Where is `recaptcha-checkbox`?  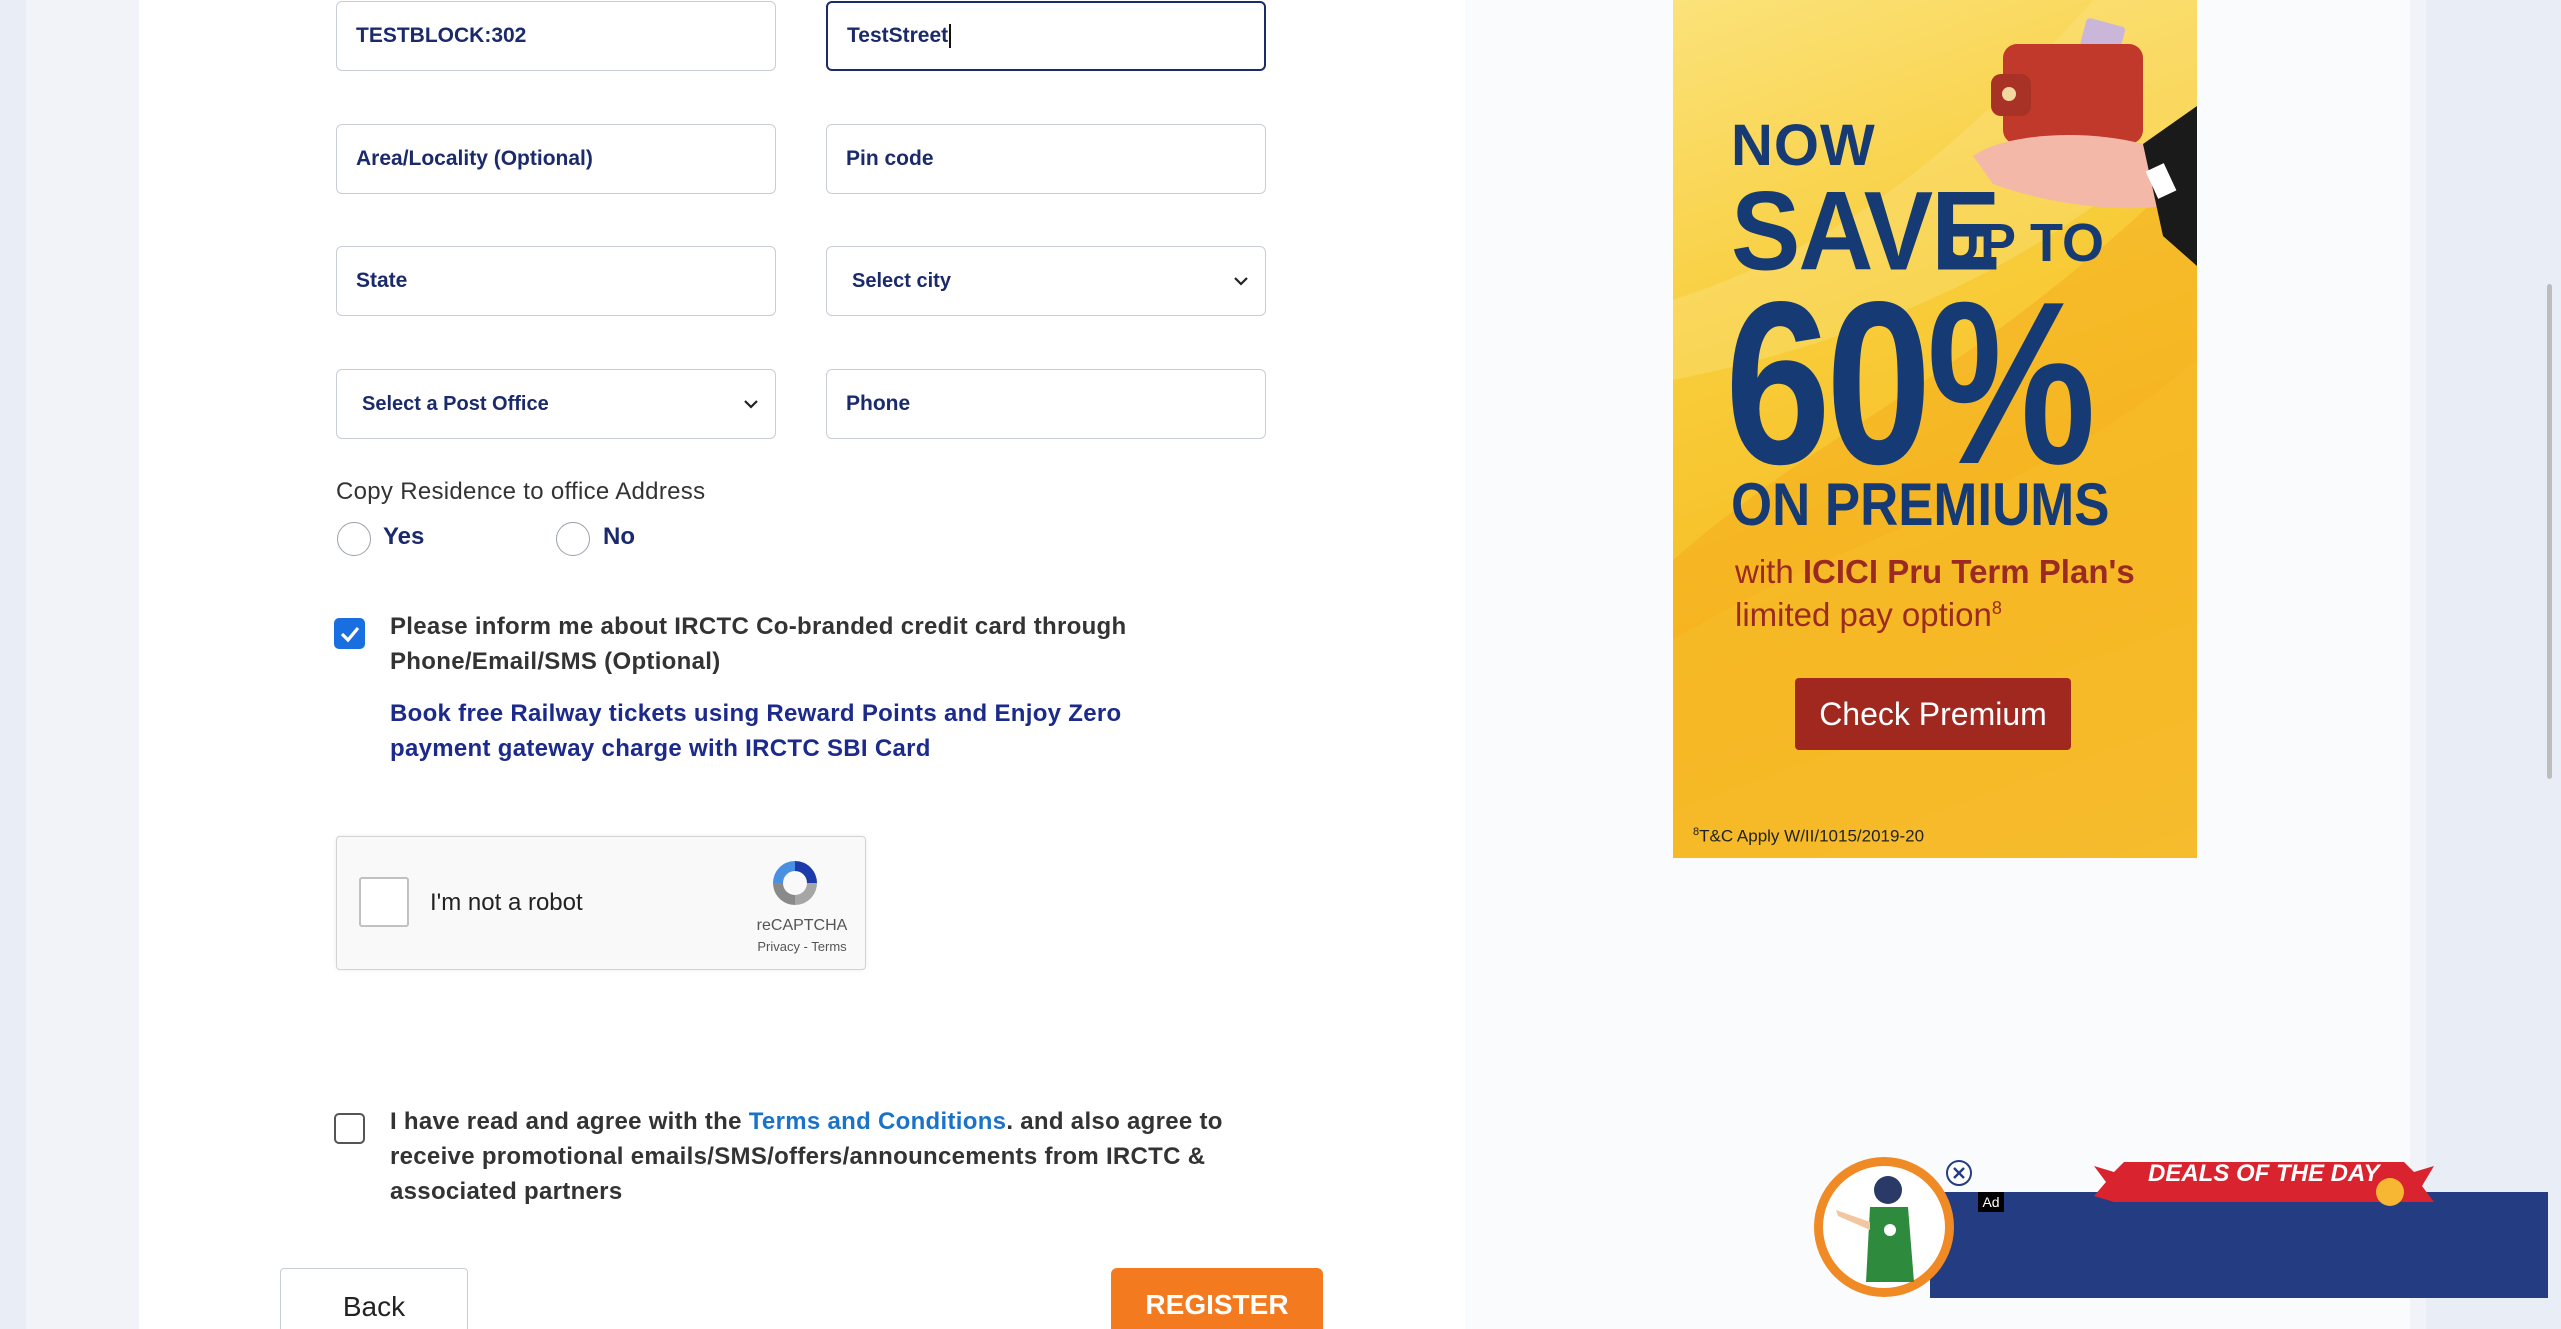 recaptcha-checkbox is located at coordinates (384, 902).